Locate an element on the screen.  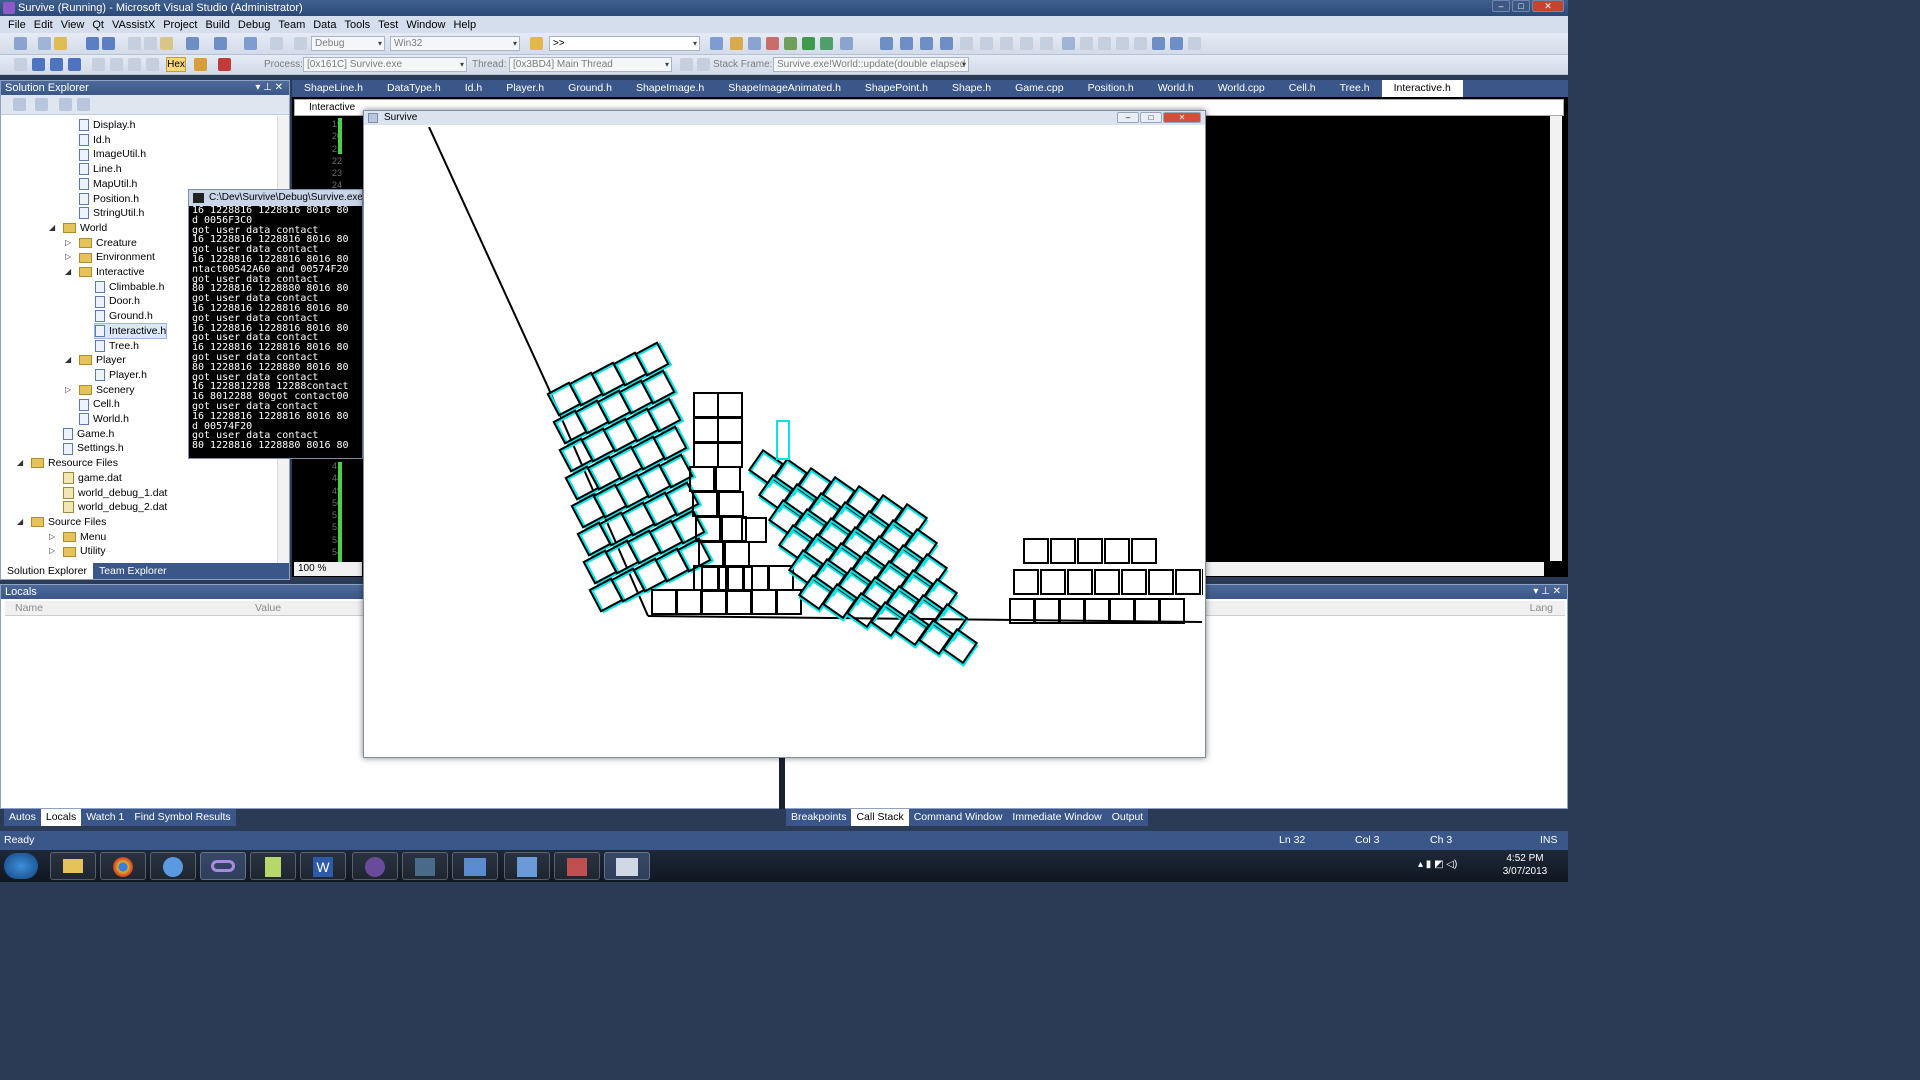
stop-debugging-icon is located at coordinates (56, 64).